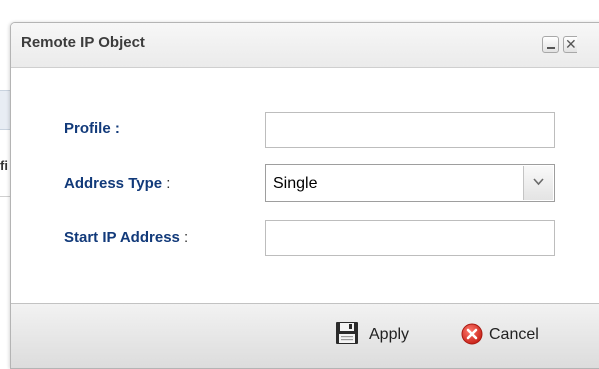 The image size is (599, 369). What do you see at coordinates (87, 128) in the screenshot?
I see `profile-label-text: Profile` at bounding box center [87, 128].